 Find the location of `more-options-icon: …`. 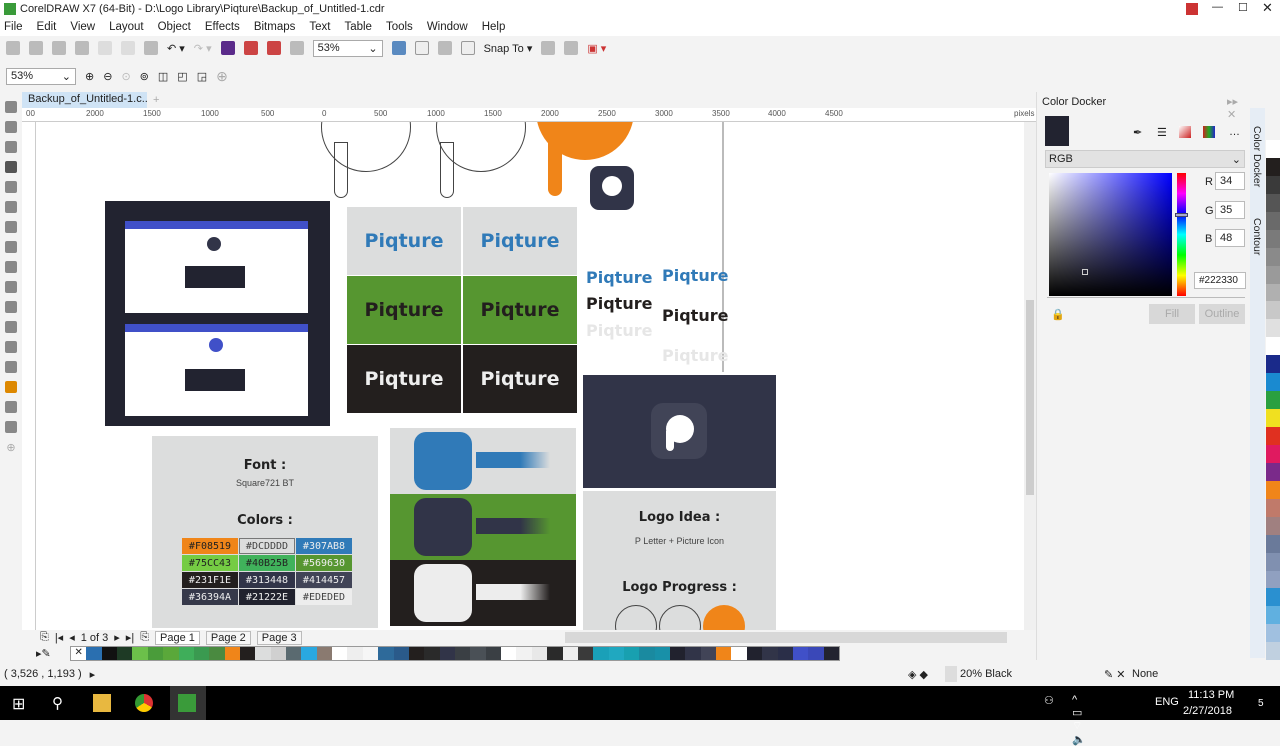

more-options-icon: … is located at coordinates (1234, 132).